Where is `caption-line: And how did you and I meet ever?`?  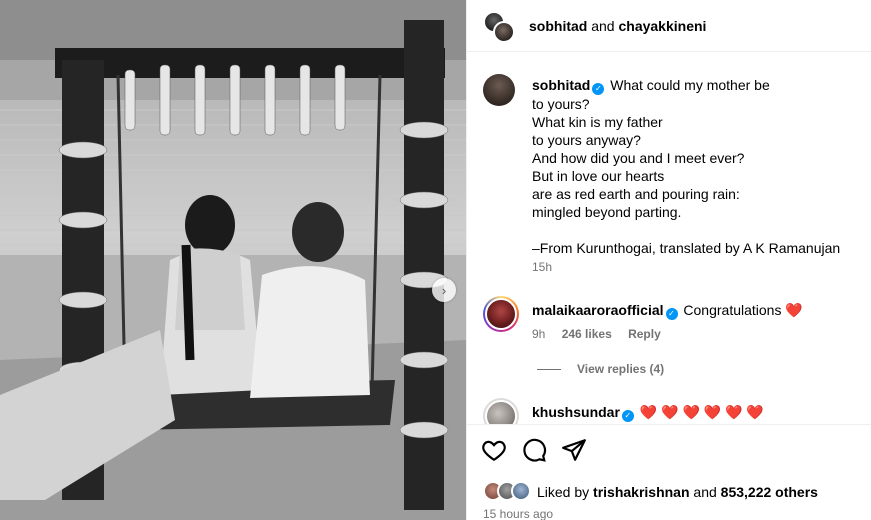
caption-line: And how did you and I meet ever? is located at coordinates (638, 158).